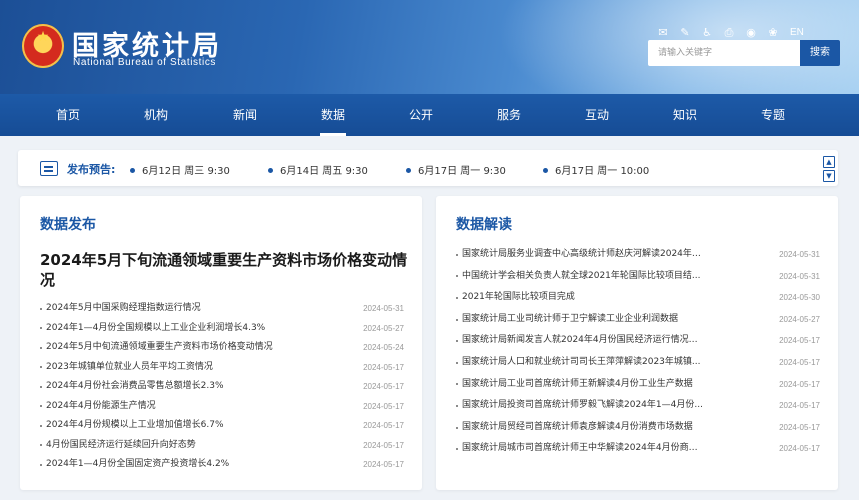 This screenshot has height=500, width=859. What do you see at coordinates (663, 32) in the screenshot?
I see `mail-icon: ✉` at bounding box center [663, 32].